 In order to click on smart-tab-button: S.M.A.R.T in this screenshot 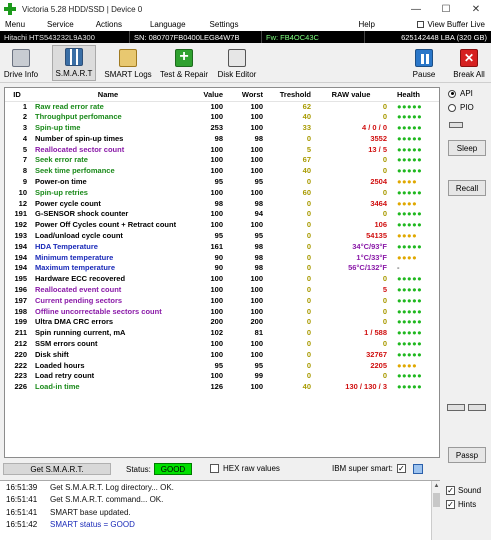, I will do `click(74, 63)`.